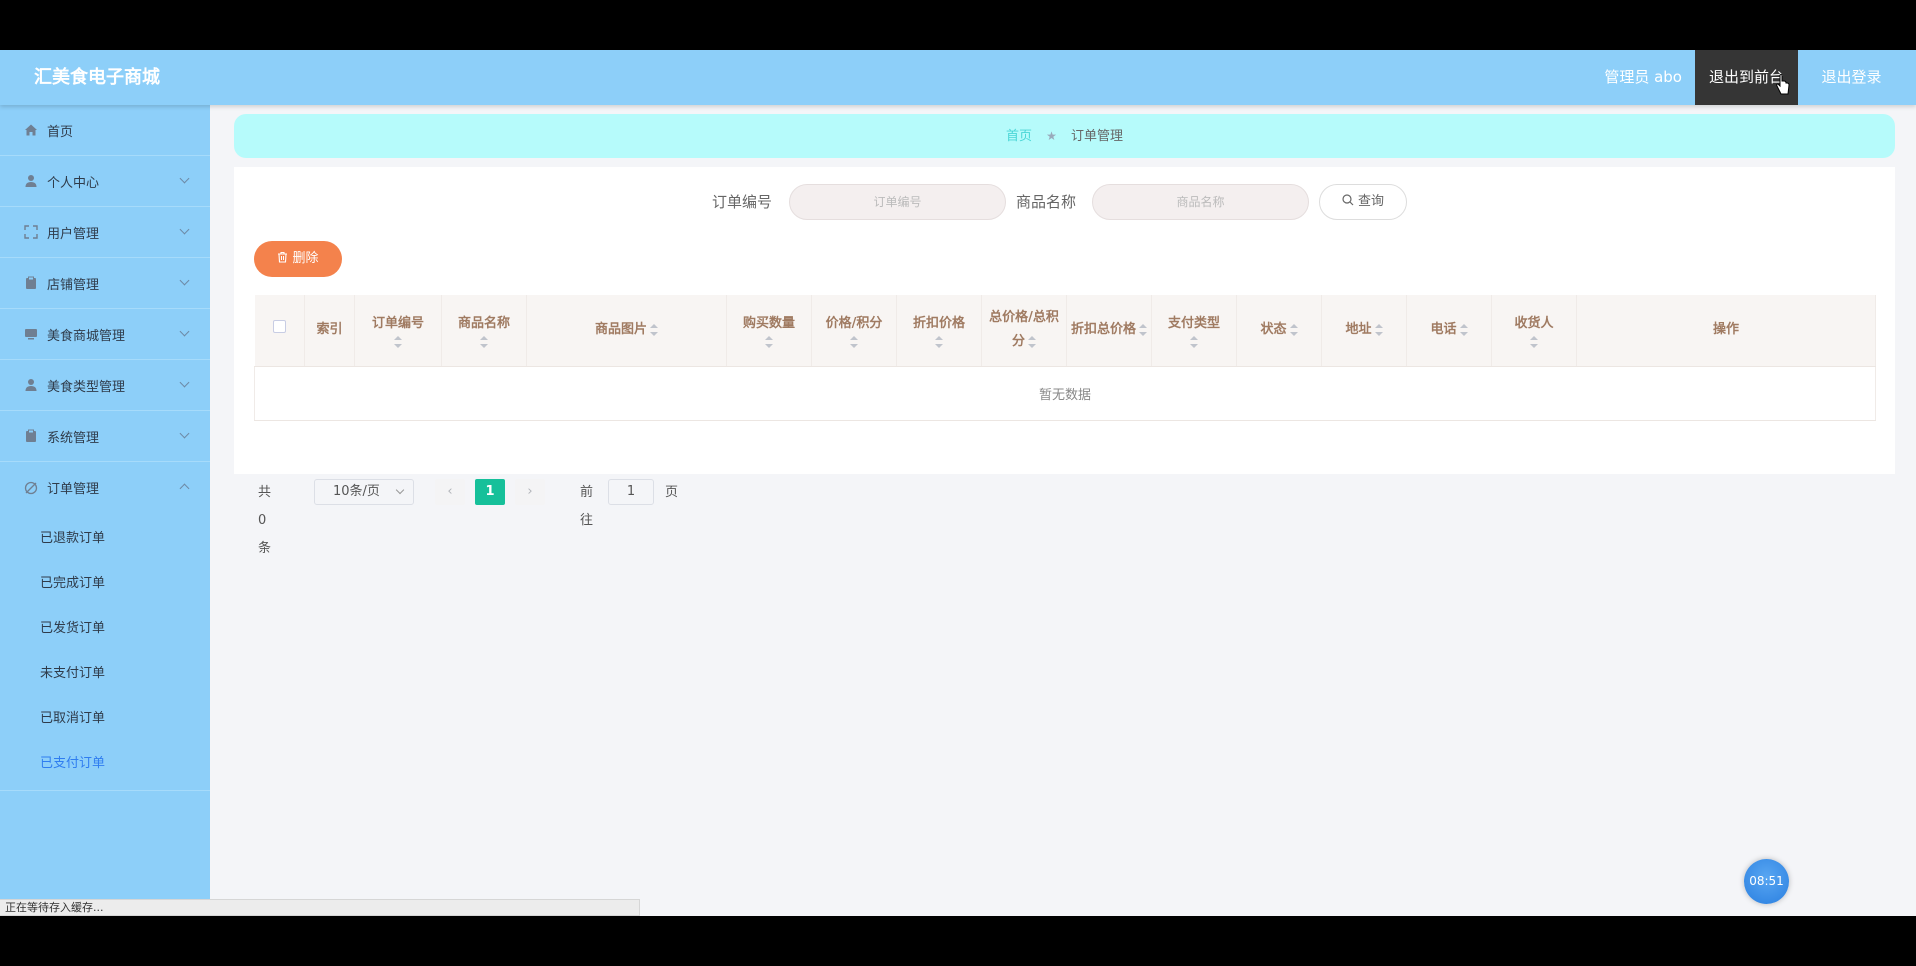 The image size is (1916, 966). What do you see at coordinates (105, 673) in the screenshot?
I see `sidebar-subitem-unpaid-orders: 未支付订单` at bounding box center [105, 673].